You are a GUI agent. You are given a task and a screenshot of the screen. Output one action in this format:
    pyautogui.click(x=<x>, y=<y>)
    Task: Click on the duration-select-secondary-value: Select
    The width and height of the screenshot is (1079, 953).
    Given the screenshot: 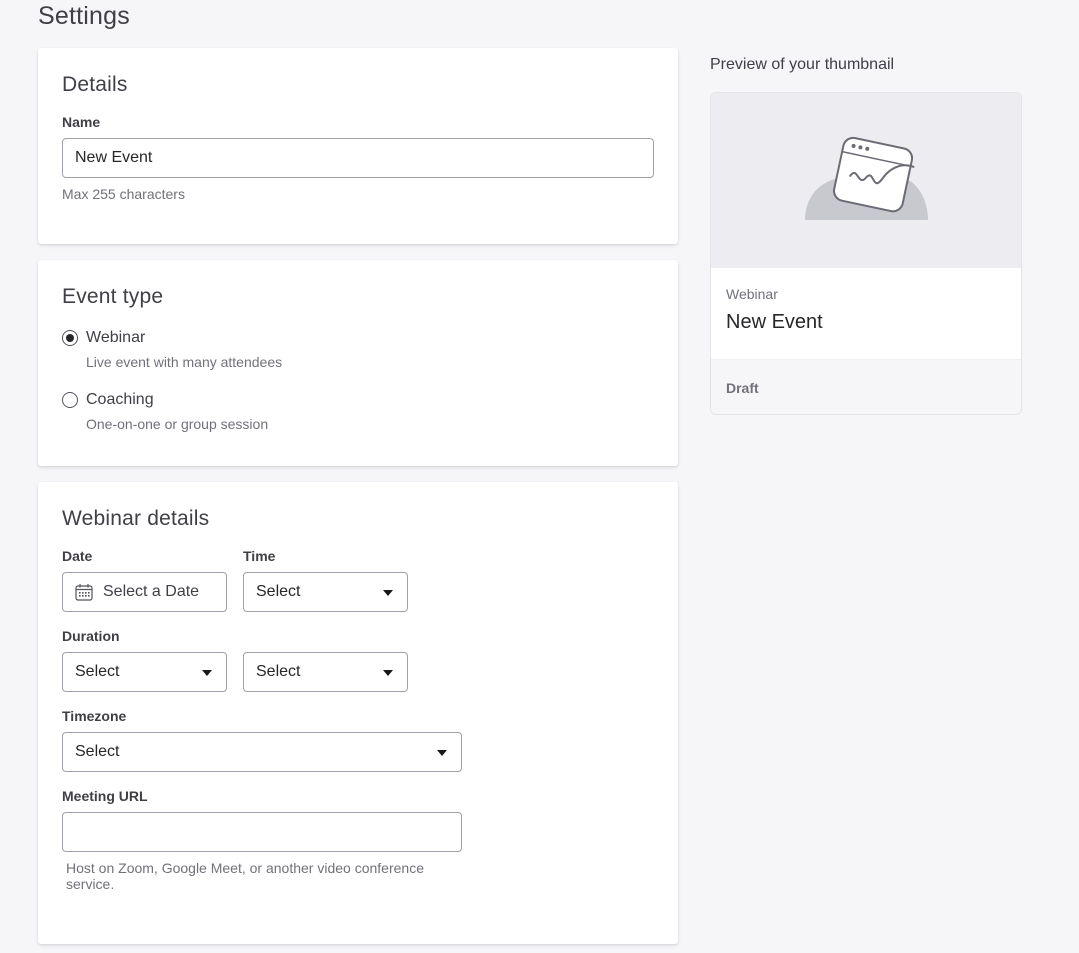 What is the action you would take?
    pyautogui.click(x=278, y=671)
    